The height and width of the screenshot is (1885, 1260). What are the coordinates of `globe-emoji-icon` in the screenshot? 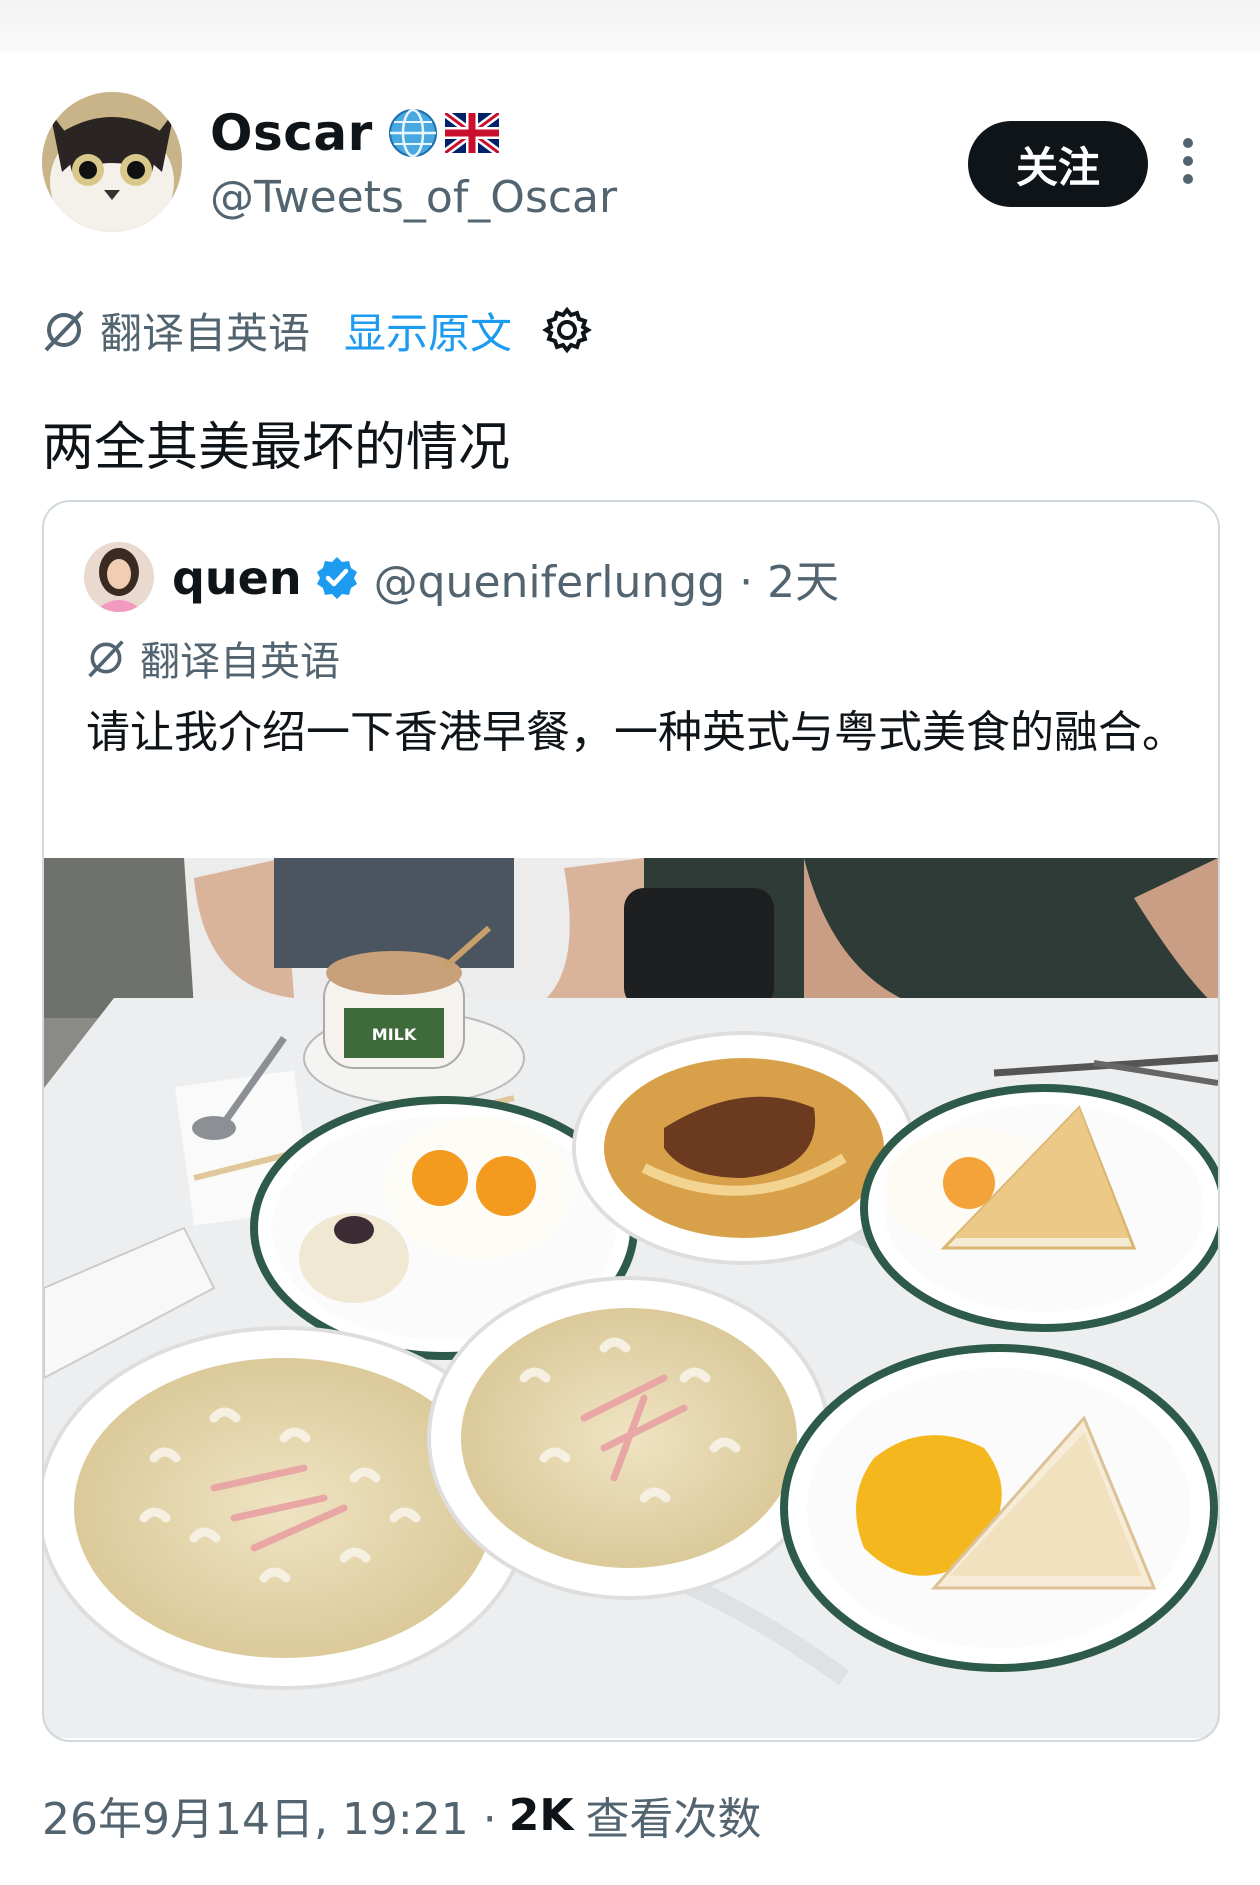 It's located at (412, 133).